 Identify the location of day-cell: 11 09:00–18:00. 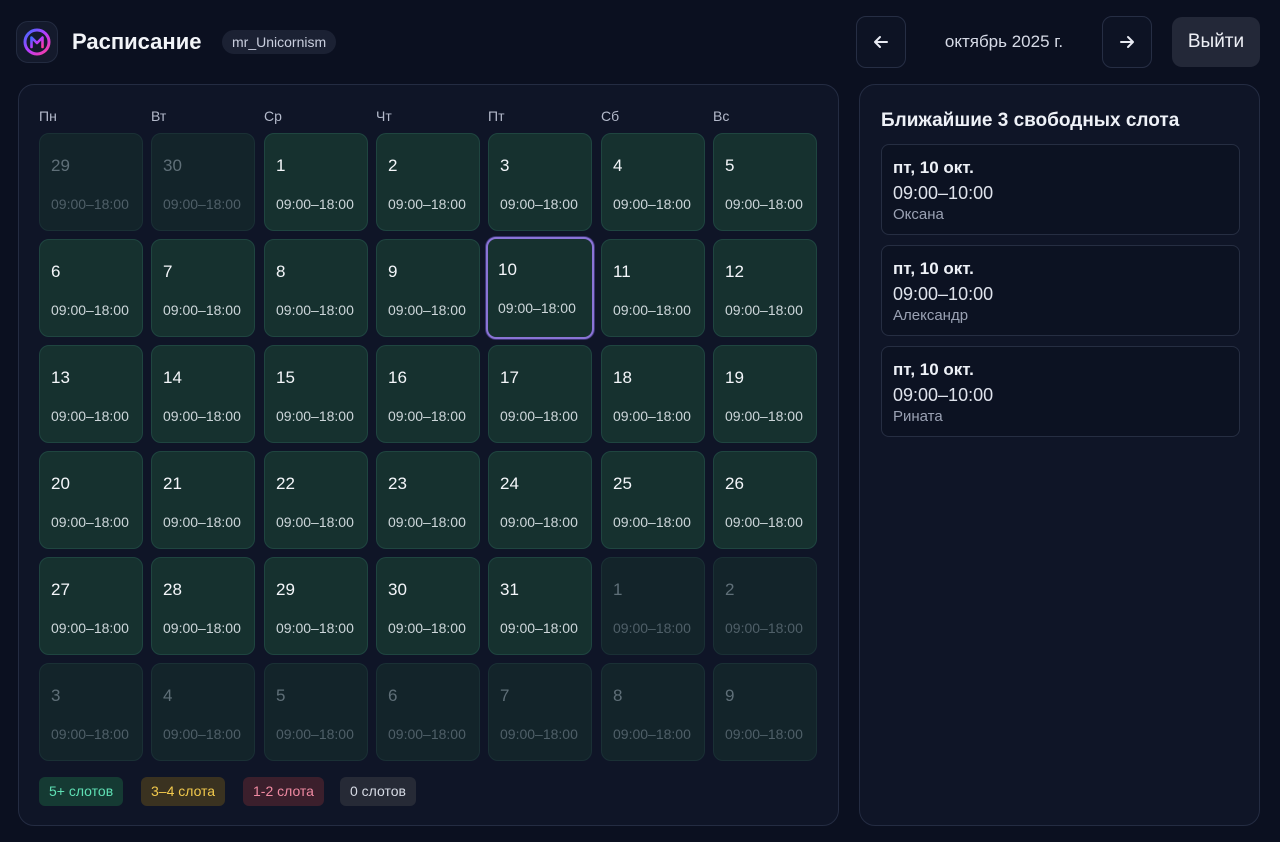
(653, 288).